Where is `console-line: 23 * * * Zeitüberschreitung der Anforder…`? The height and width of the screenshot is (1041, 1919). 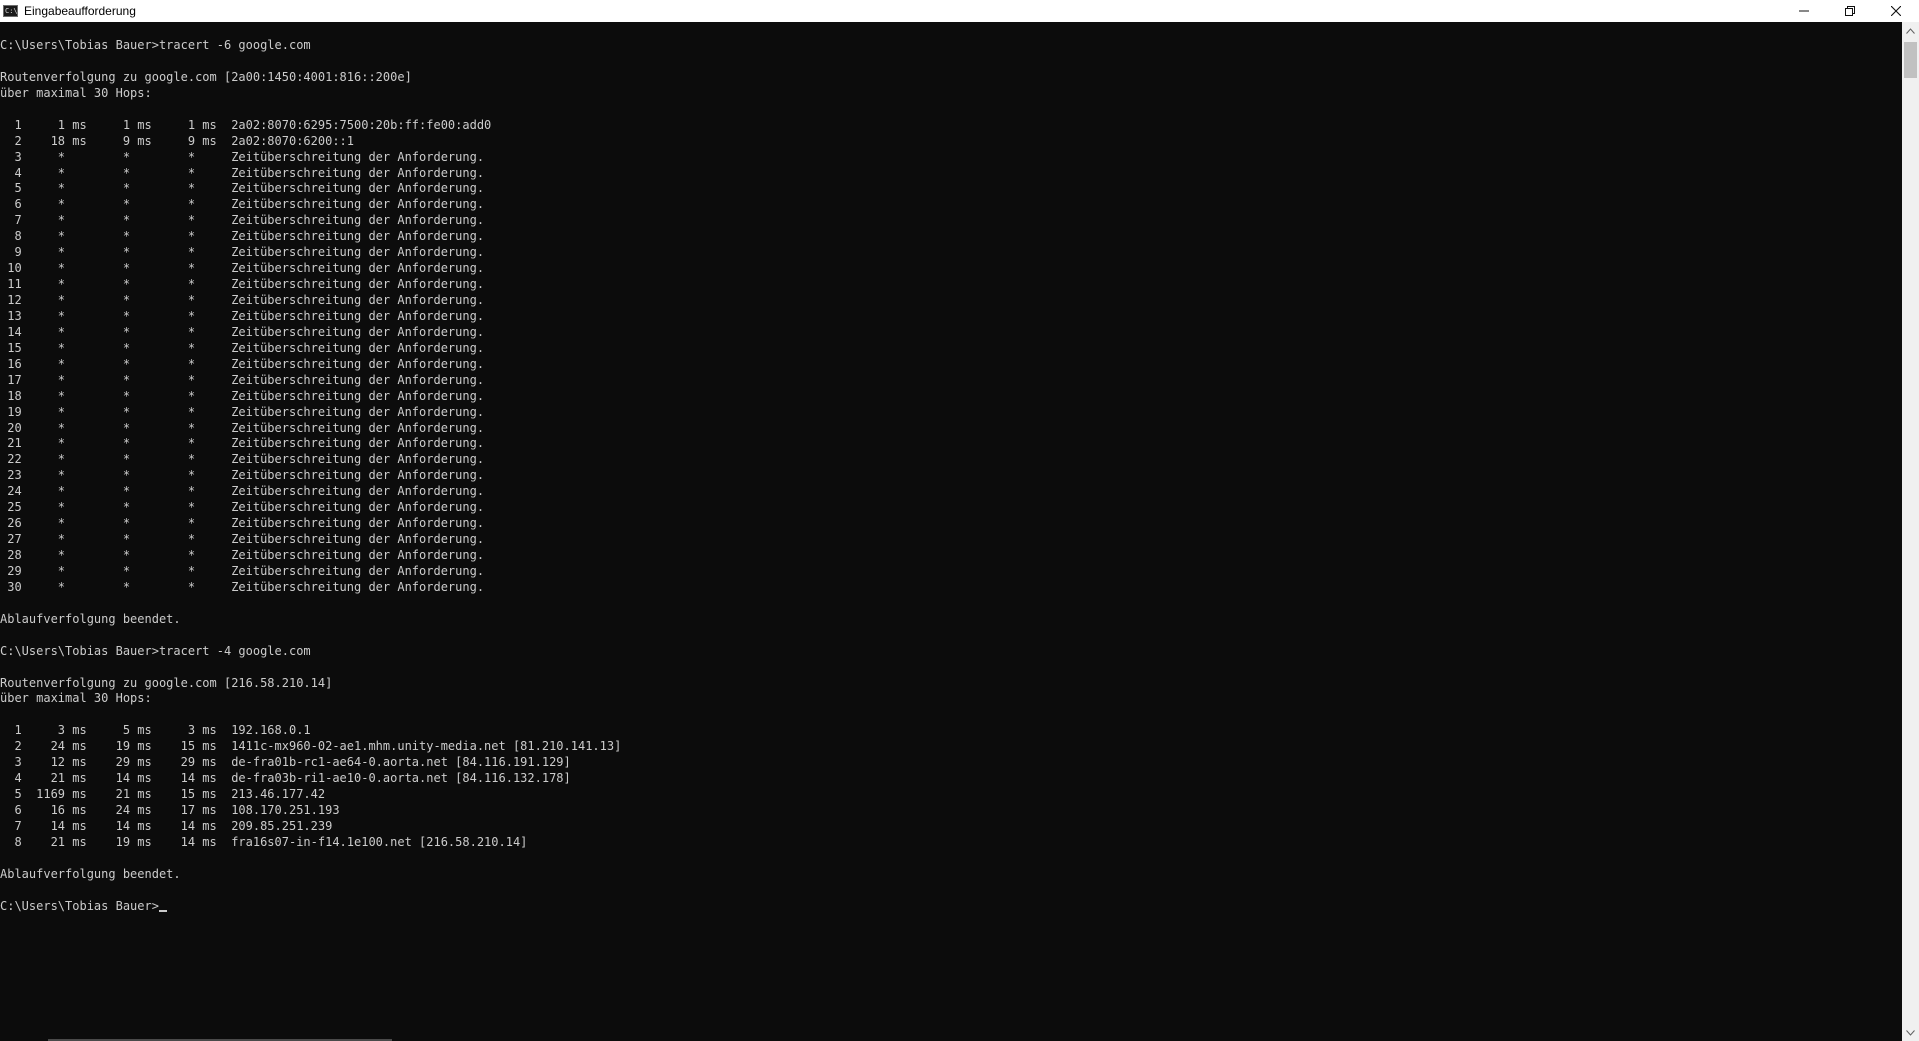
console-line: 23 * * * Zeitüberschreitung der Anforder… is located at coordinates (242, 475).